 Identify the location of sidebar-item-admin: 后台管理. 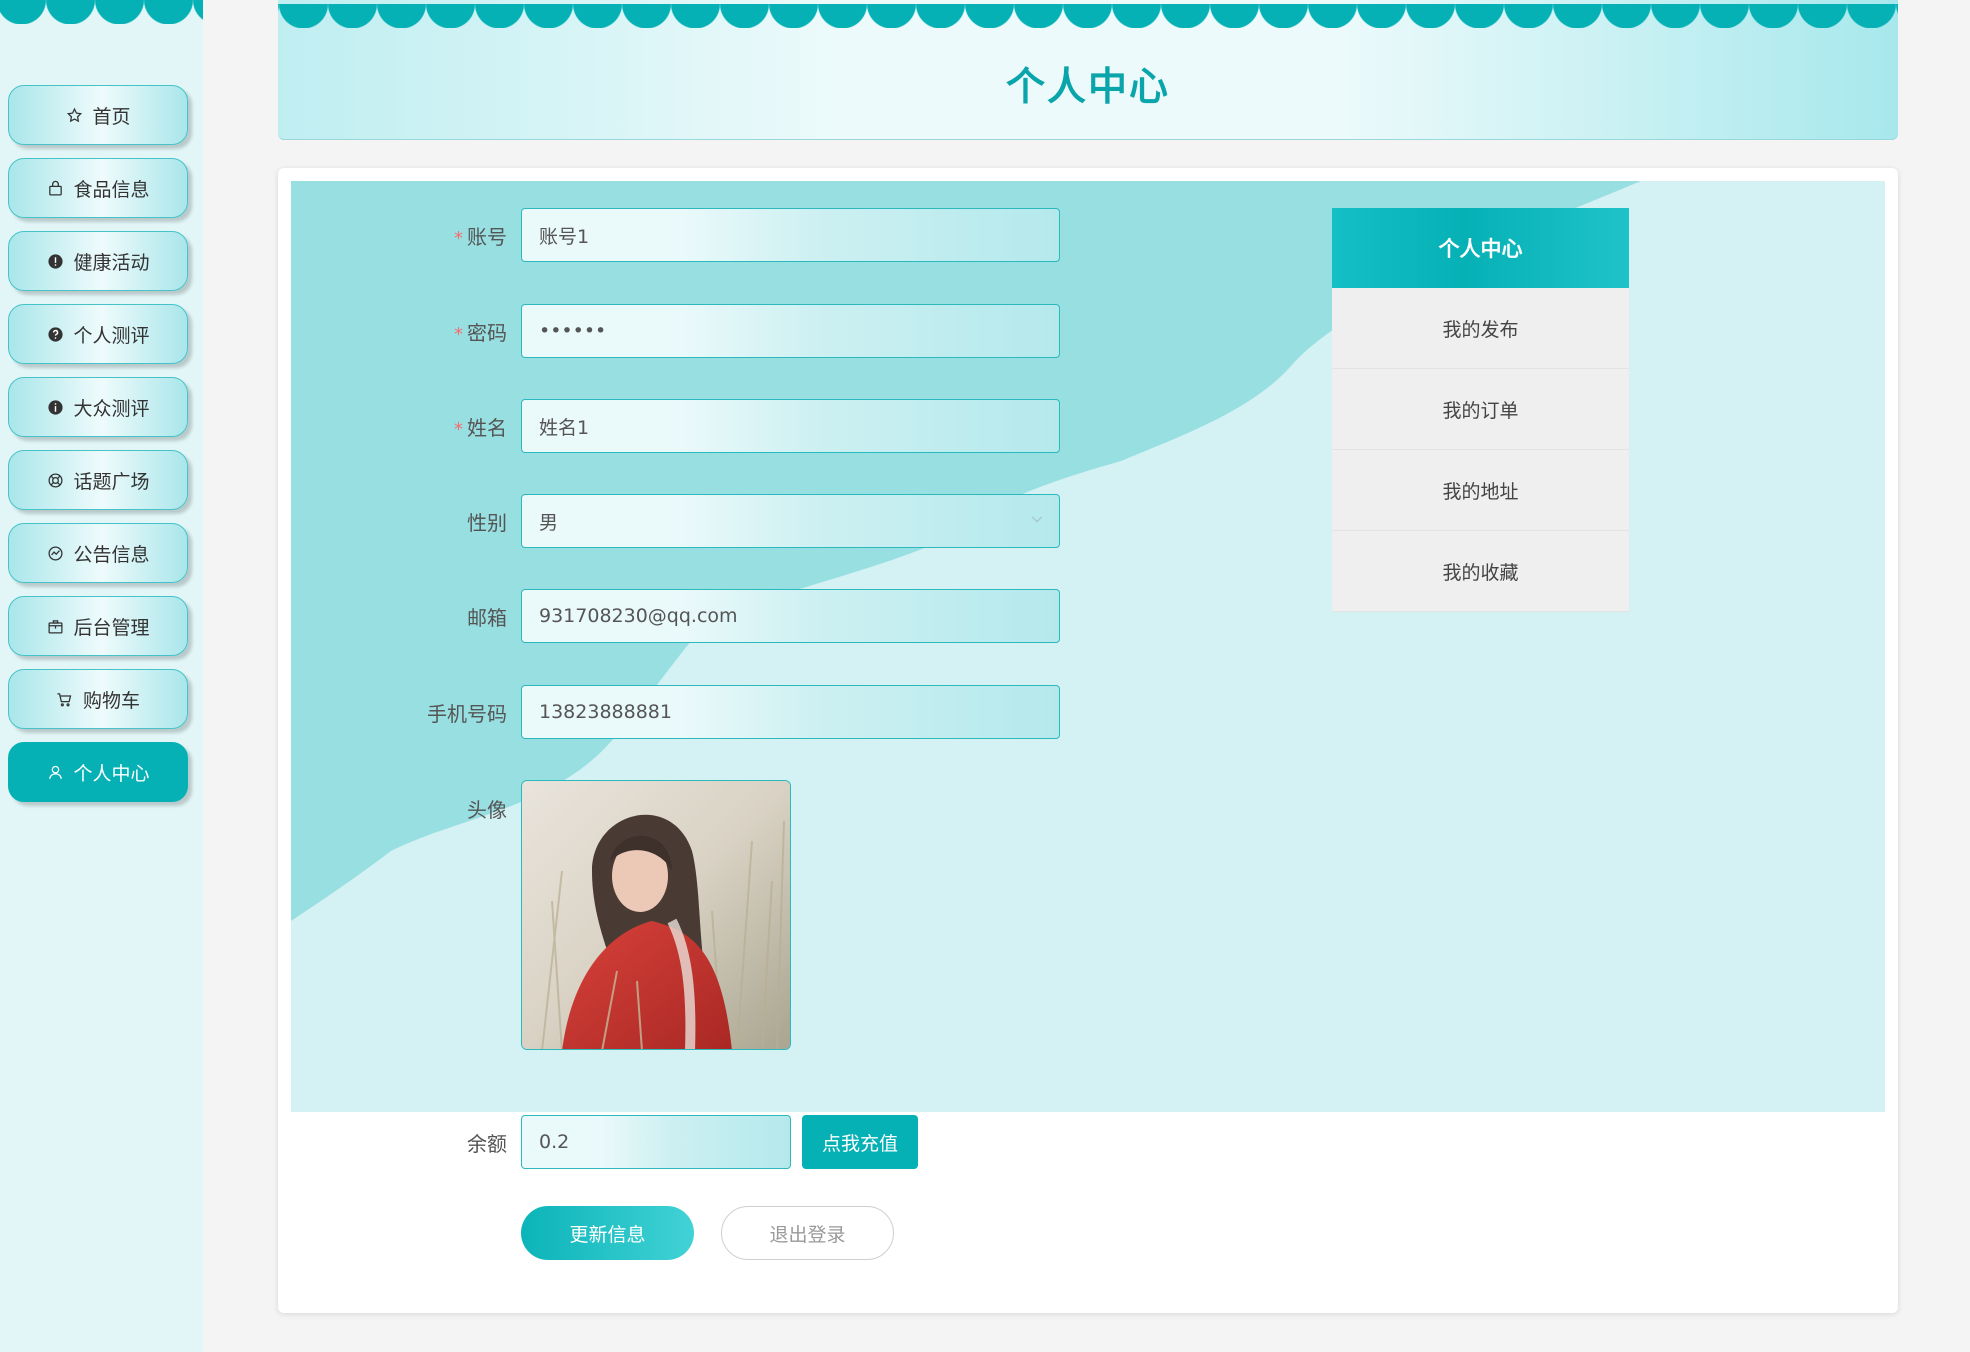
(98, 626).